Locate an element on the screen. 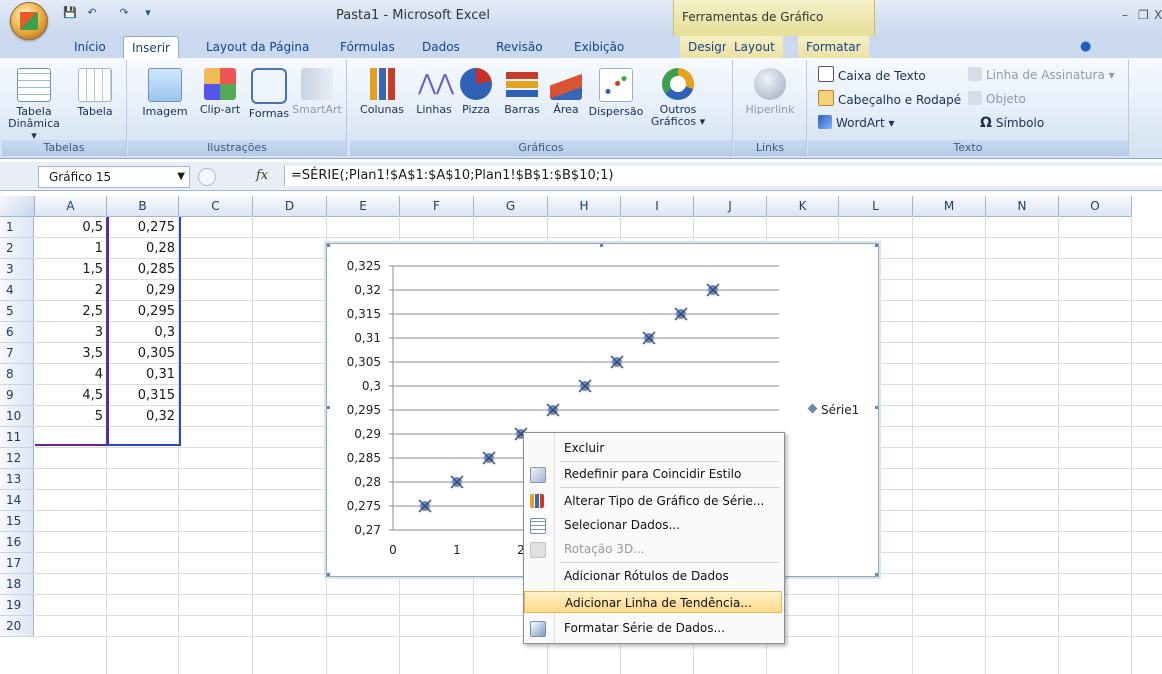 The height and width of the screenshot is (674, 1162). tab-dados: Dados is located at coordinates (441, 47).